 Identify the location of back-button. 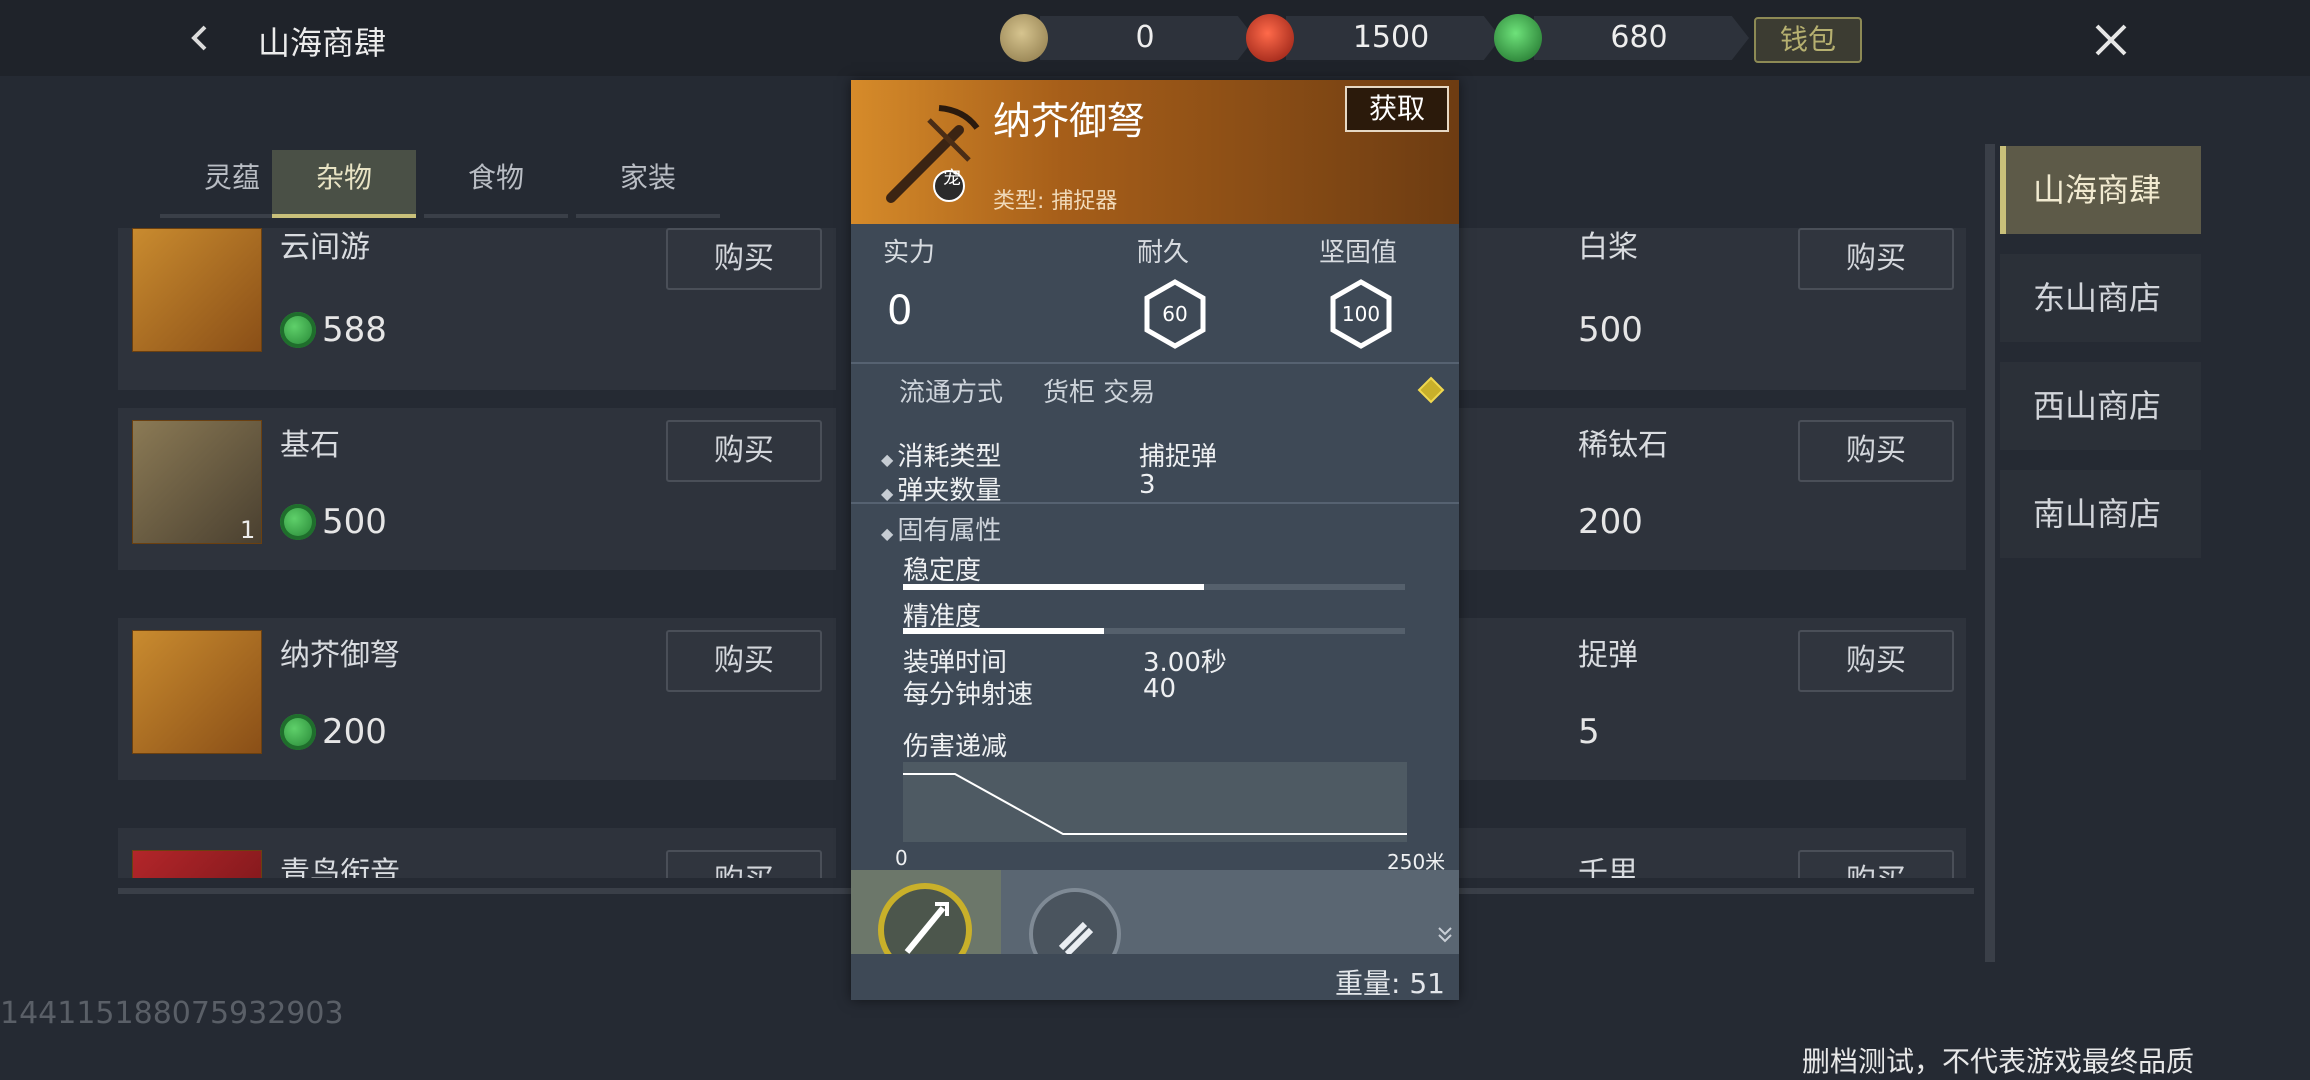
(200, 38).